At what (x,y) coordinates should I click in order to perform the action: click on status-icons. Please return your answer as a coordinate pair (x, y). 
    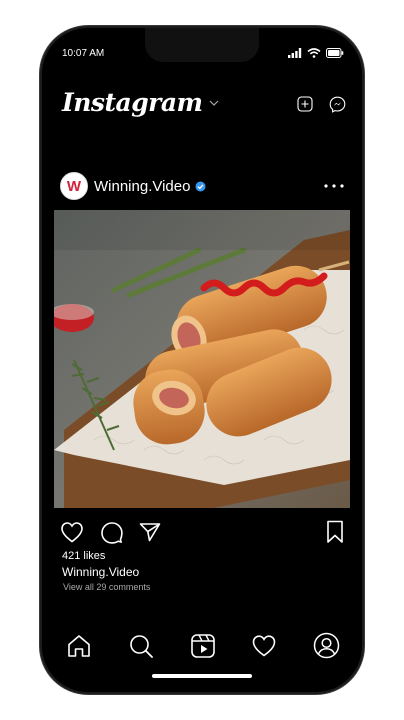
    Looking at the image, I should click on (316, 53).